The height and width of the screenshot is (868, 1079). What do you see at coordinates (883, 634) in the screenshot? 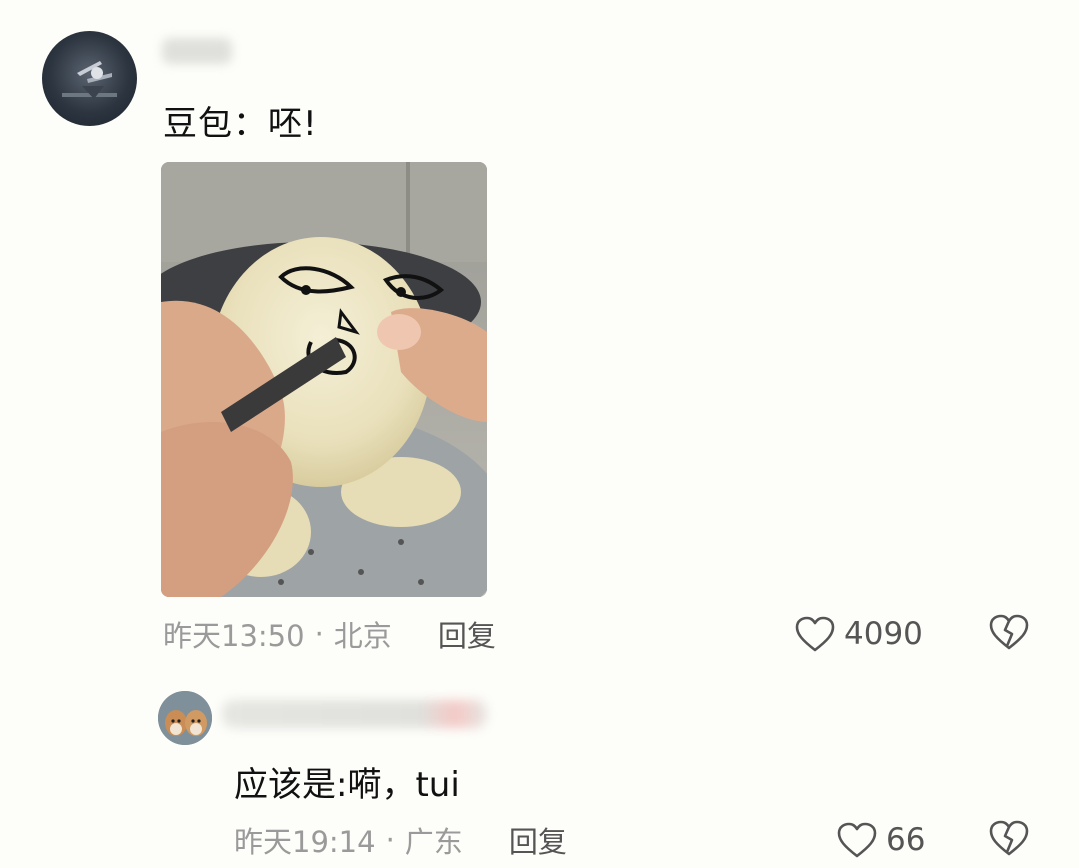
I see `like-count: 4090` at bounding box center [883, 634].